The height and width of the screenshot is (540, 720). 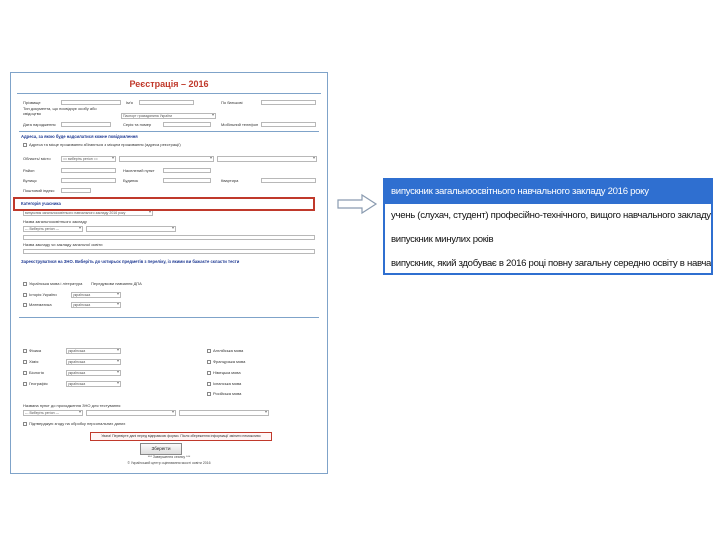 I want to click on extra-region-select: --- Виберіть регіон ---, so click(x=53, y=413).